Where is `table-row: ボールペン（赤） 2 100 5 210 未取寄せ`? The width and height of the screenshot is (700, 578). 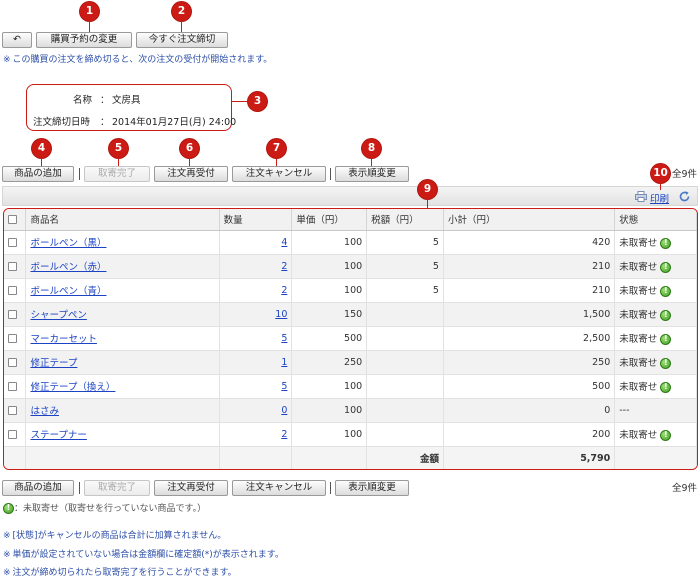
table-row: ボールペン（赤） 2 100 5 210 未取寄せ is located at coordinates (350, 266).